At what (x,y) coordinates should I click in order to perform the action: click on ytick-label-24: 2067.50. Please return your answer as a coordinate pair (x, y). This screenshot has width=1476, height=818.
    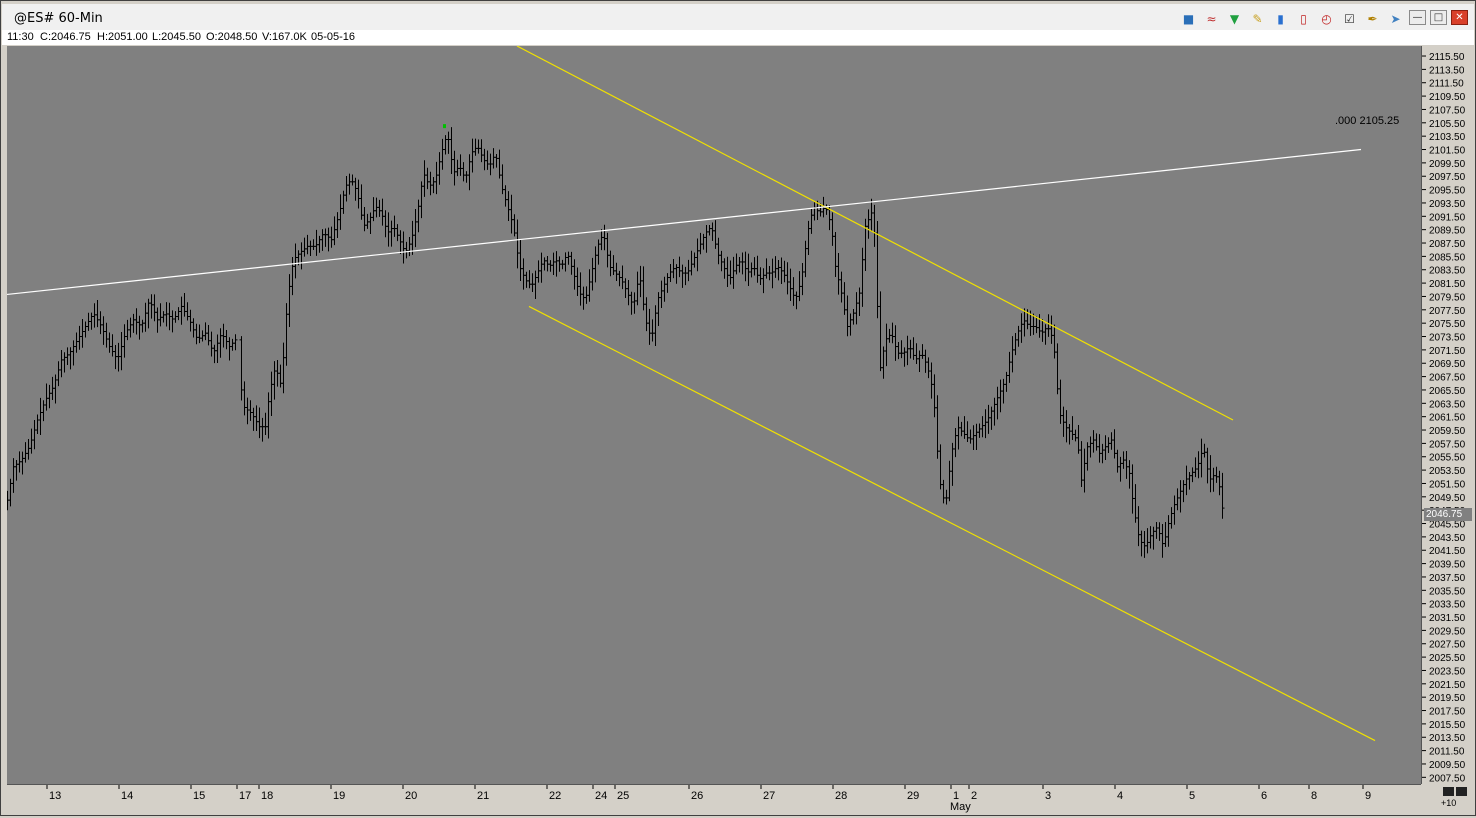
    Looking at the image, I should click on (1447, 378).